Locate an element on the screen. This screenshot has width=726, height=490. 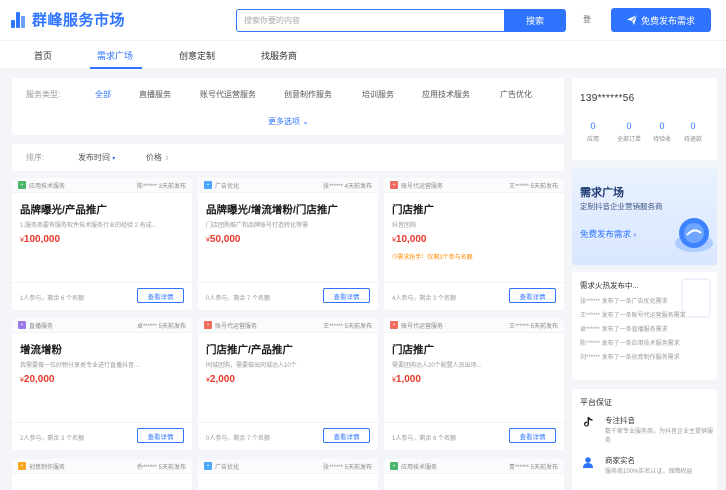
sort-by-time: 发布时间 ▾ is located at coordinates (96, 157).